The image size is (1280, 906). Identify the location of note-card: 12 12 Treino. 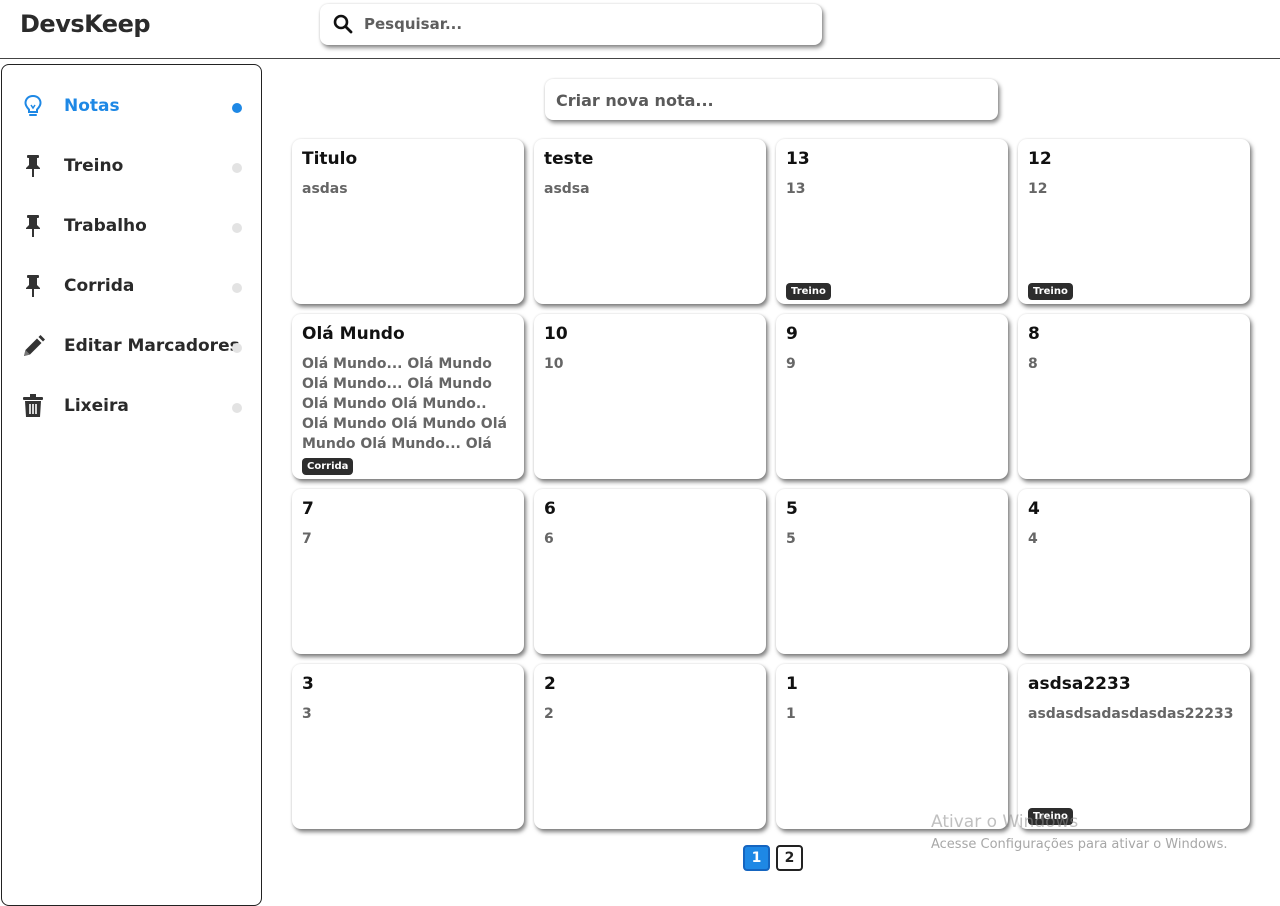
(1134, 221).